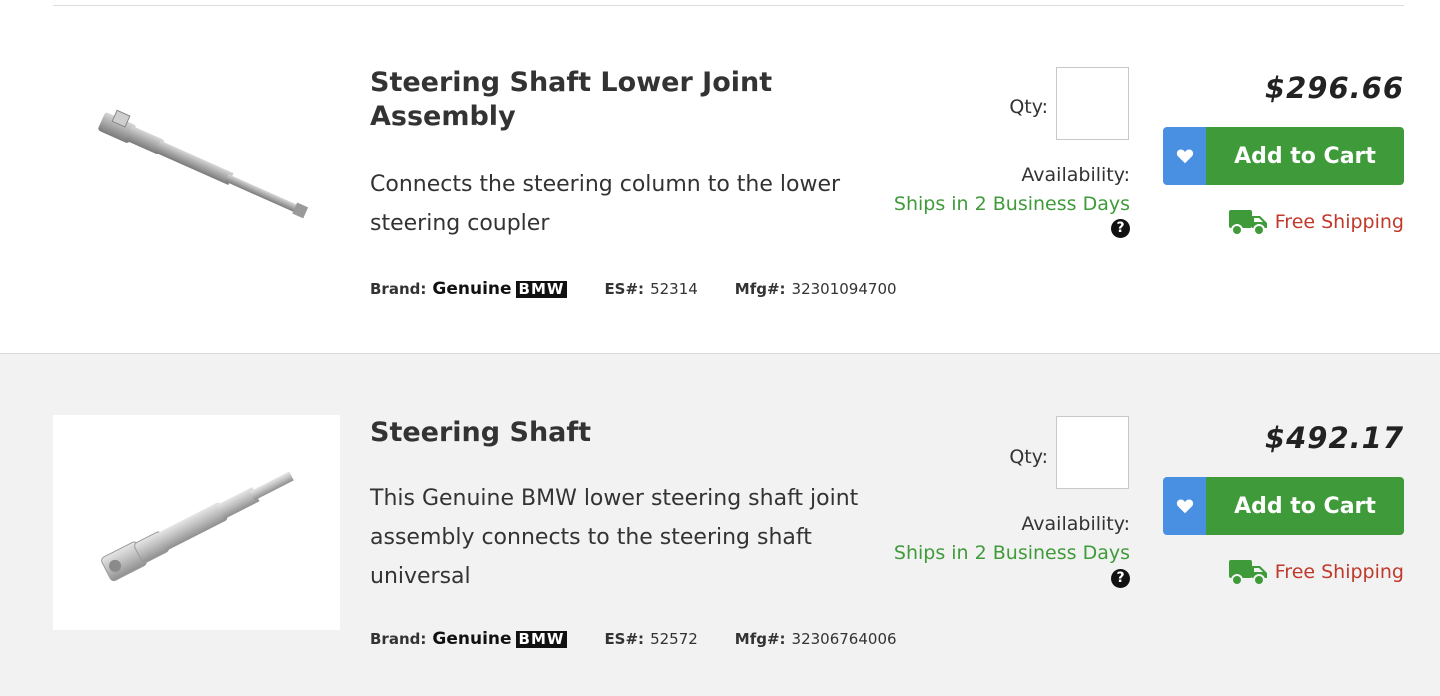 The width and height of the screenshot is (1440, 696). Describe the element at coordinates (1334, 88) in the screenshot. I see `product-price: $296.66` at that location.